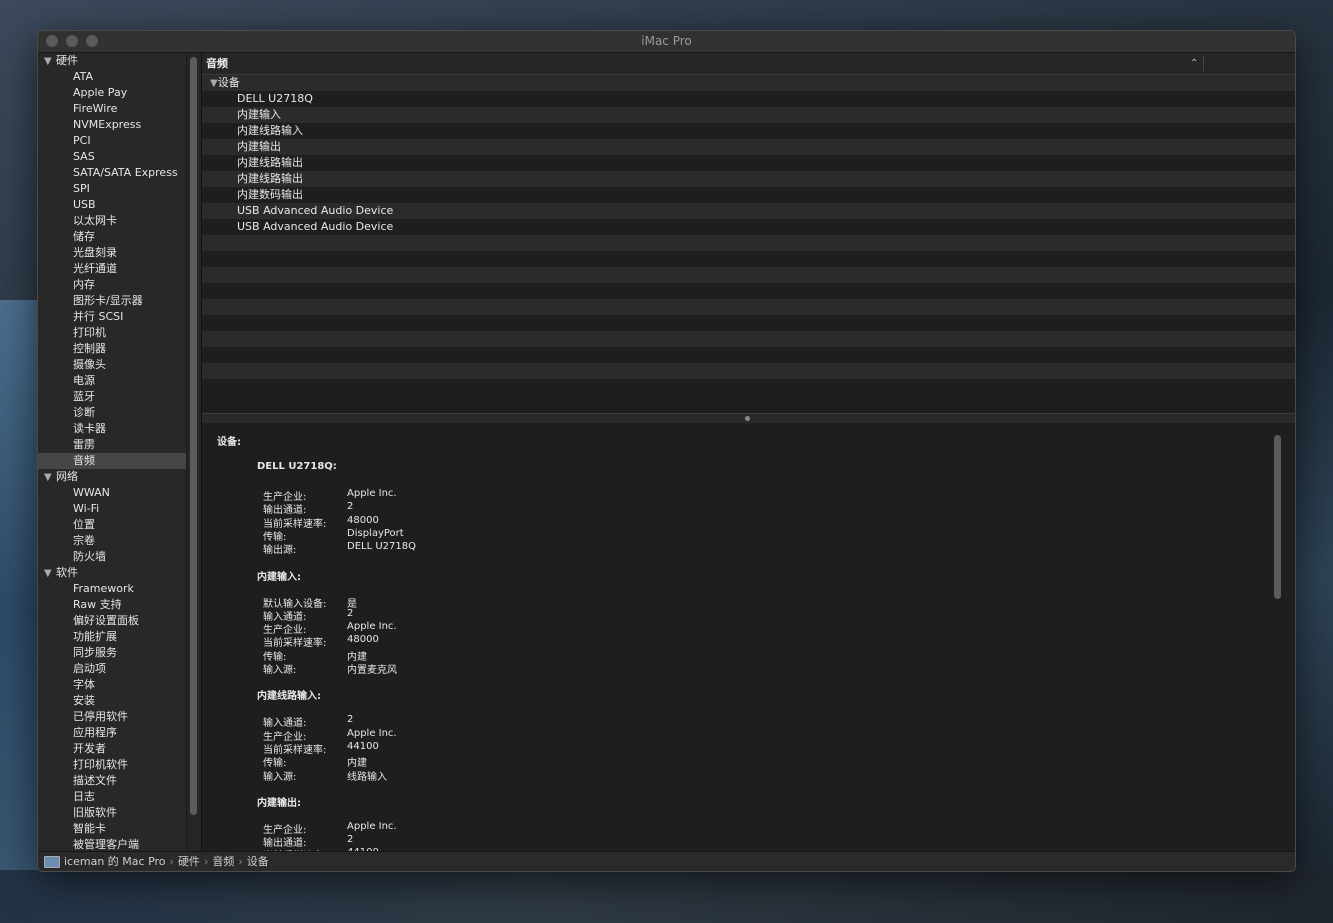 Image resolution: width=1333 pixels, height=923 pixels. Describe the element at coordinates (112, 413) in the screenshot. I see `sidebar-item: 诊断` at that location.